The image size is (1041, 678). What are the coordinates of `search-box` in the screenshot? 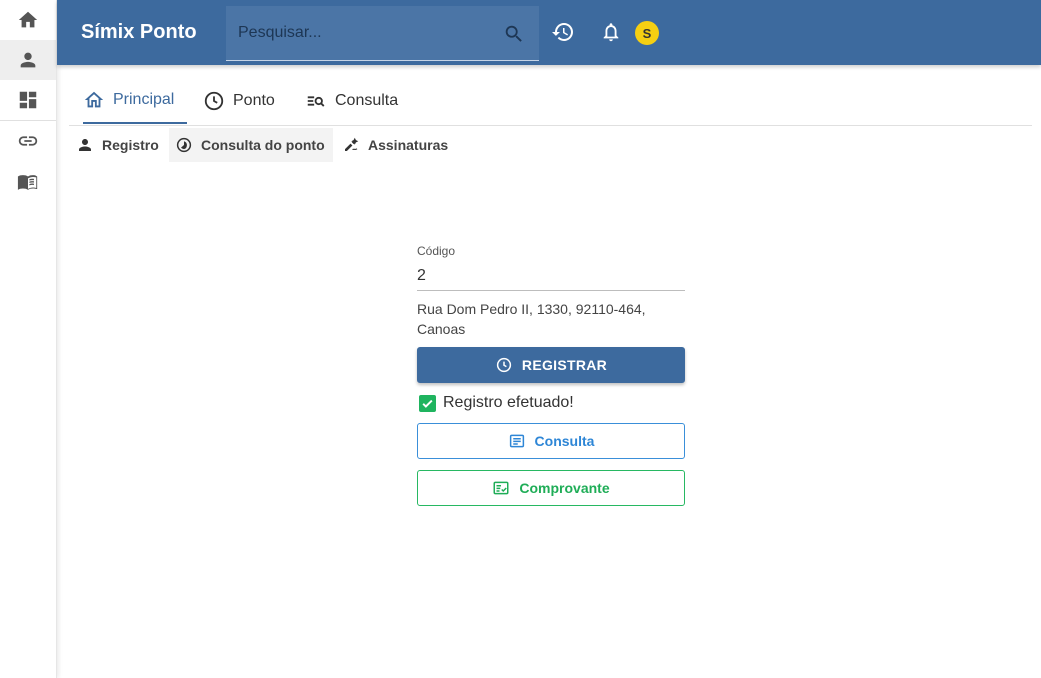 It's located at (382, 33).